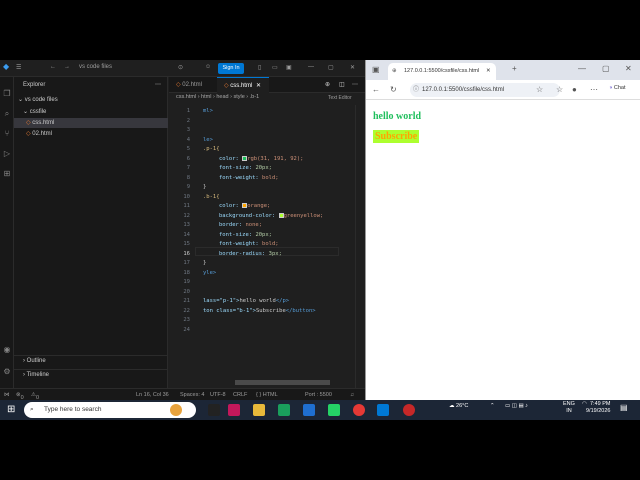  What do you see at coordinates (352, 395) in the screenshot?
I see `notifications-bell-icon: ♫` at bounding box center [352, 395].